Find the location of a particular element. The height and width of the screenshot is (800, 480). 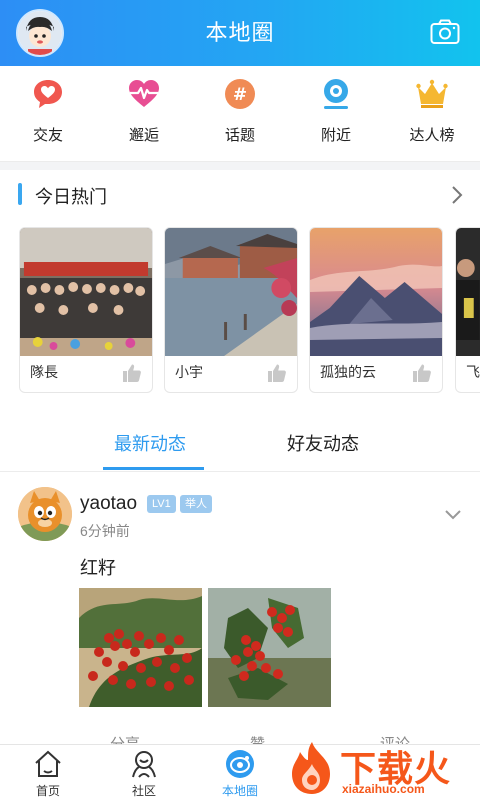

nav-label: 本地圈 is located at coordinates (239, 791).